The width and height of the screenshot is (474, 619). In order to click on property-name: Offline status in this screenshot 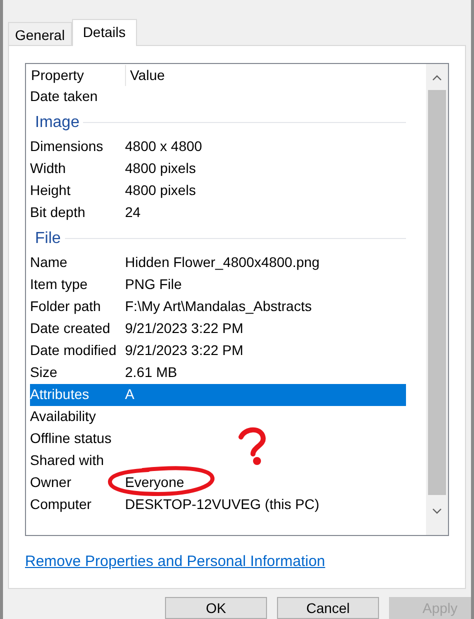, I will do `click(71, 438)`.